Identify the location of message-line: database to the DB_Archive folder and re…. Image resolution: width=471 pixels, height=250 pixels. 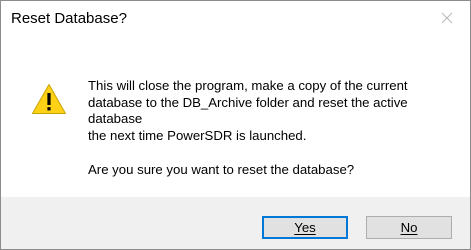
(248, 102).